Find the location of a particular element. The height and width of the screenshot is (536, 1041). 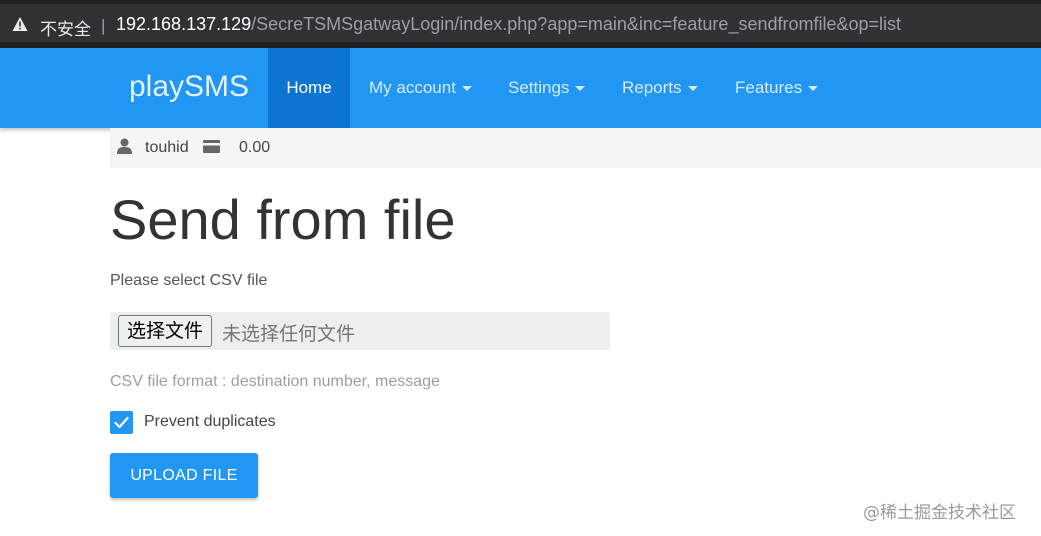

username: touhid is located at coordinates (167, 148).